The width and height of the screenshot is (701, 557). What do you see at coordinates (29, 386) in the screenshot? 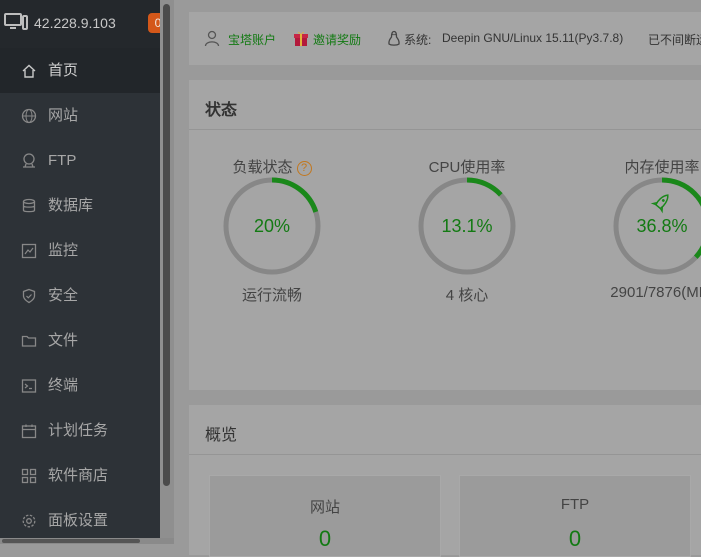
I see `terminal-icon` at bounding box center [29, 386].